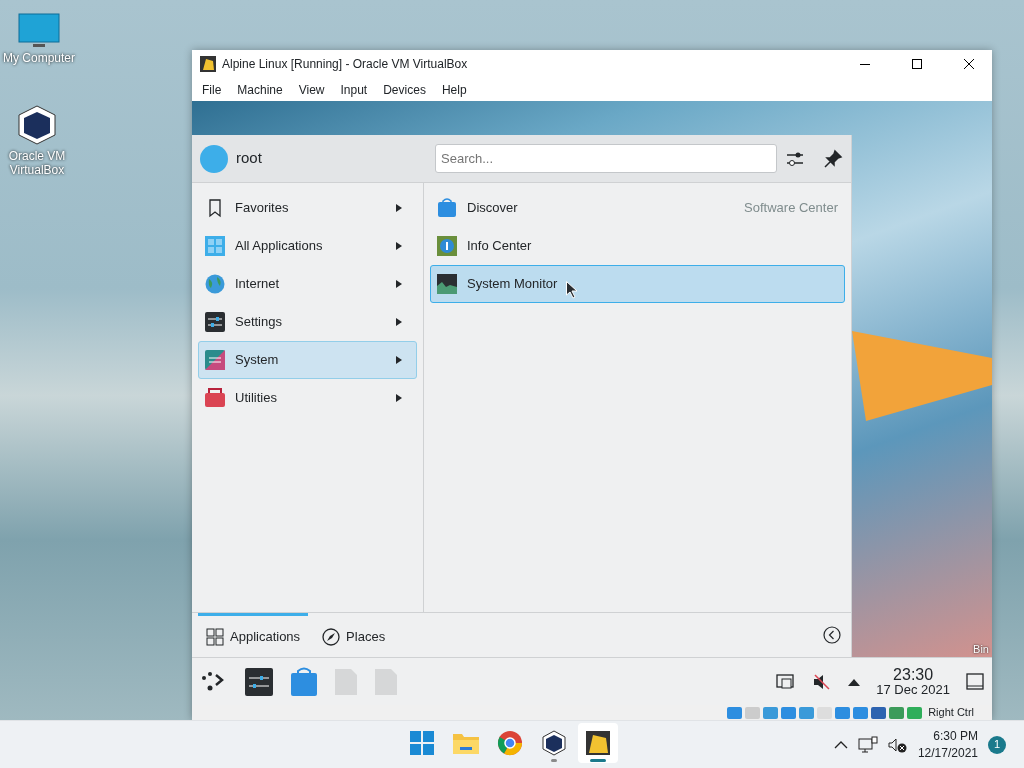  Describe the element at coordinates (345, 64) in the screenshot. I see `window-title: Alpine Linux [Running] - Oracle VM VirtualBox` at that location.